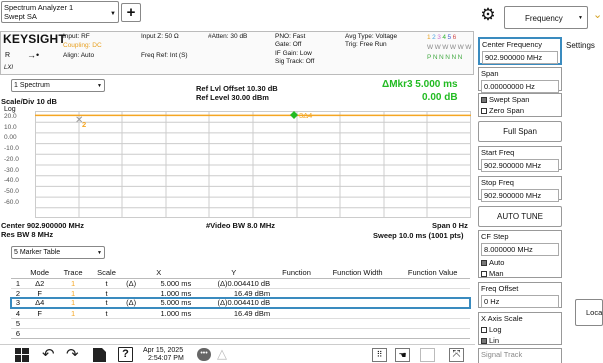 This screenshot has width=603, height=363. Describe the element at coordinates (589, 312) in the screenshot. I see `local-button: Loca` at that location.